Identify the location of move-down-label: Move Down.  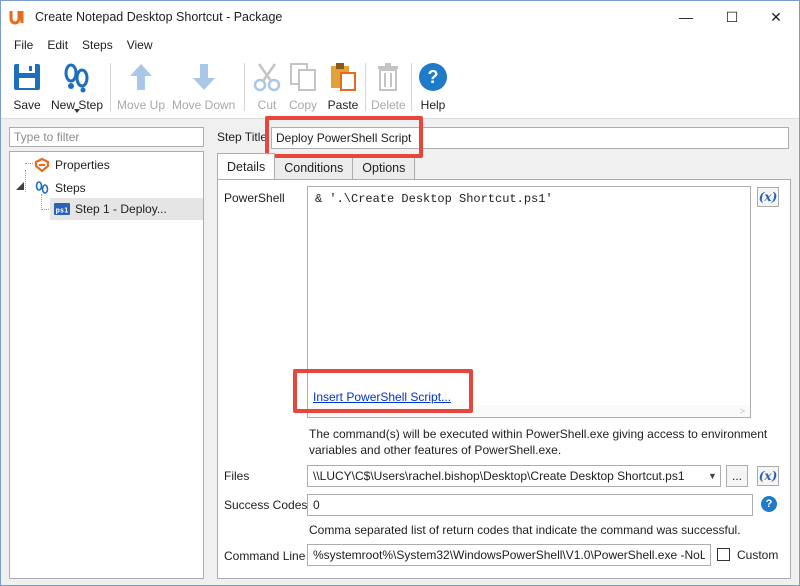
(204, 105).